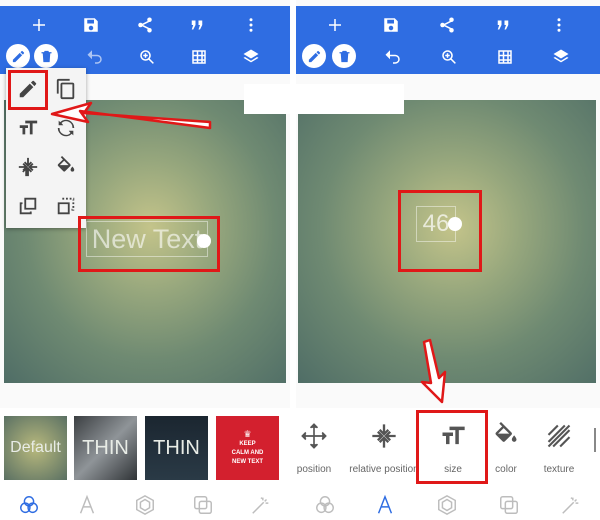  Describe the element at coordinates (131, 115) in the screenshot. I see `red-pointer-arrow` at that location.